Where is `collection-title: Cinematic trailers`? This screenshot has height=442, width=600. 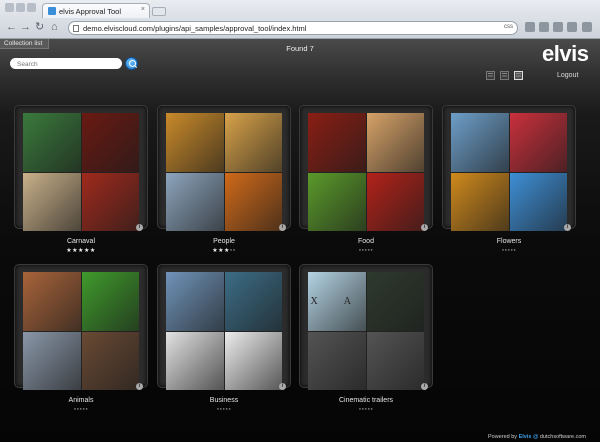 collection-title: Cinematic trailers is located at coordinates (366, 400).